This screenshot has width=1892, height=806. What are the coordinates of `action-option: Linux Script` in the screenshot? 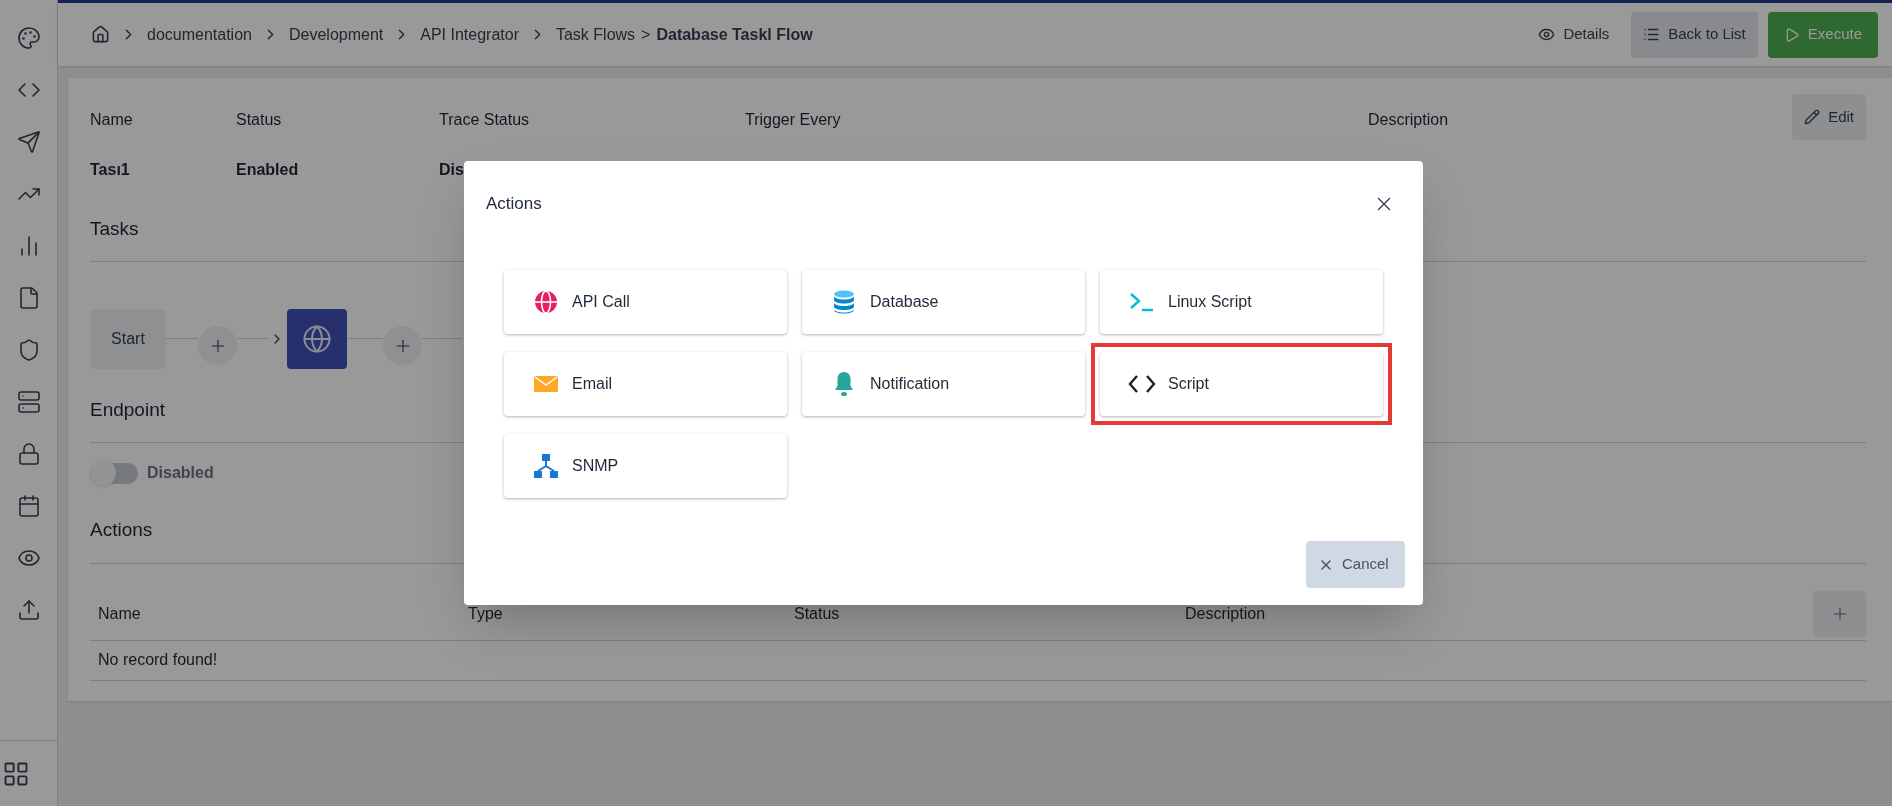 It's located at (1241, 302).